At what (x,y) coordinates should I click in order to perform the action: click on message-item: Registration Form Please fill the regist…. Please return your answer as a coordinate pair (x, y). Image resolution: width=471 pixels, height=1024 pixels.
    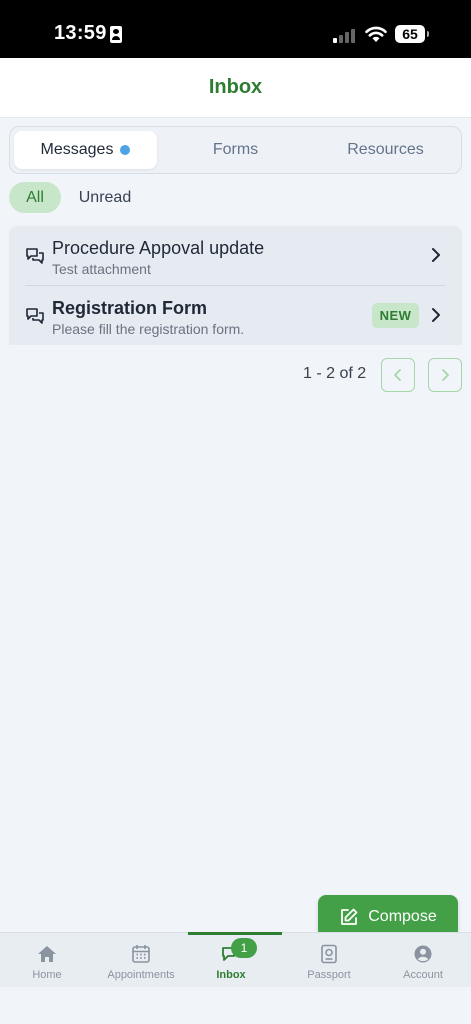
    Looking at the image, I should click on (235, 315).